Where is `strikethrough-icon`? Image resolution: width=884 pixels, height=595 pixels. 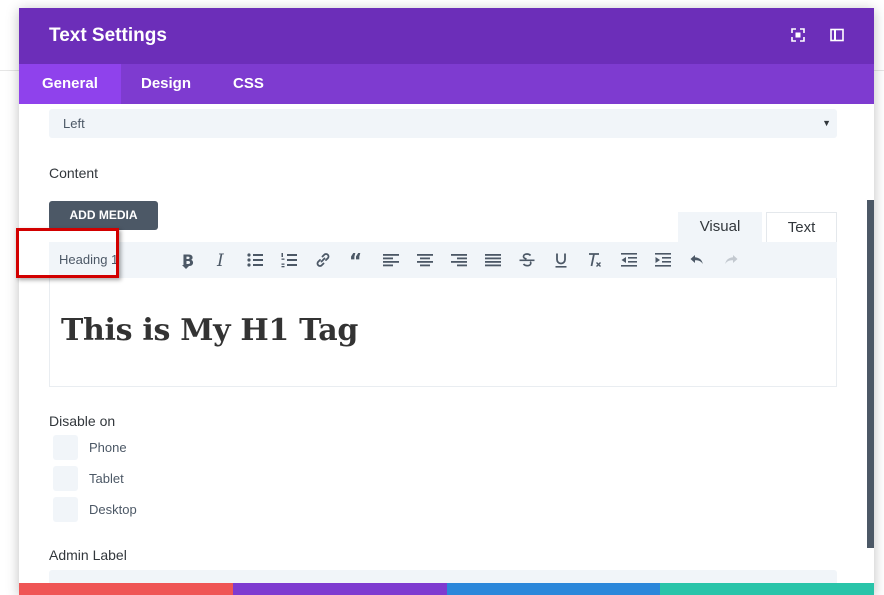 strikethrough-icon is located at coordinates (527, 260).